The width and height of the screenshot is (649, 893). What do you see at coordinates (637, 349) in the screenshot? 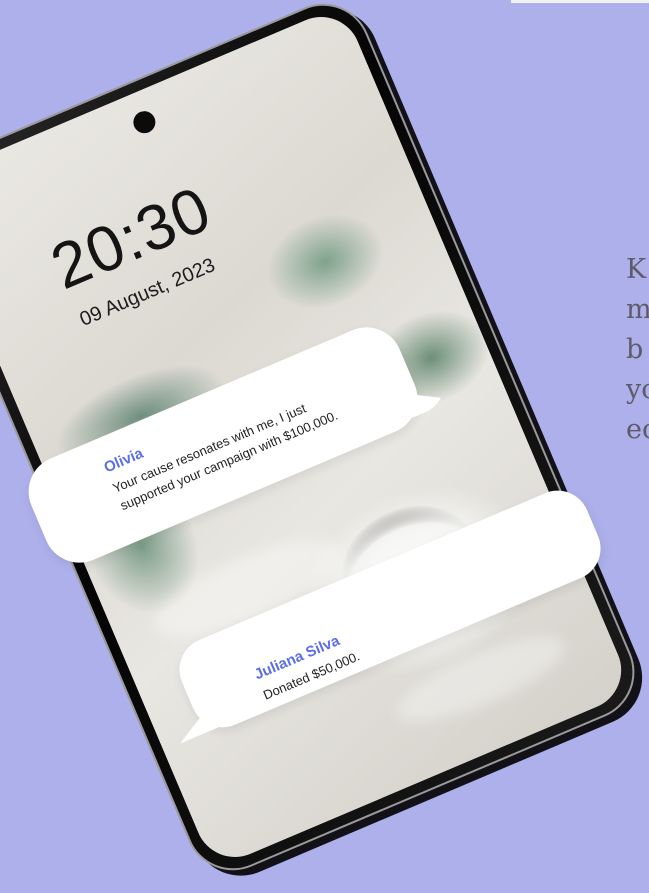
I see `side-text-fragment: K m b yo ec` at bounding box center [637, 349].